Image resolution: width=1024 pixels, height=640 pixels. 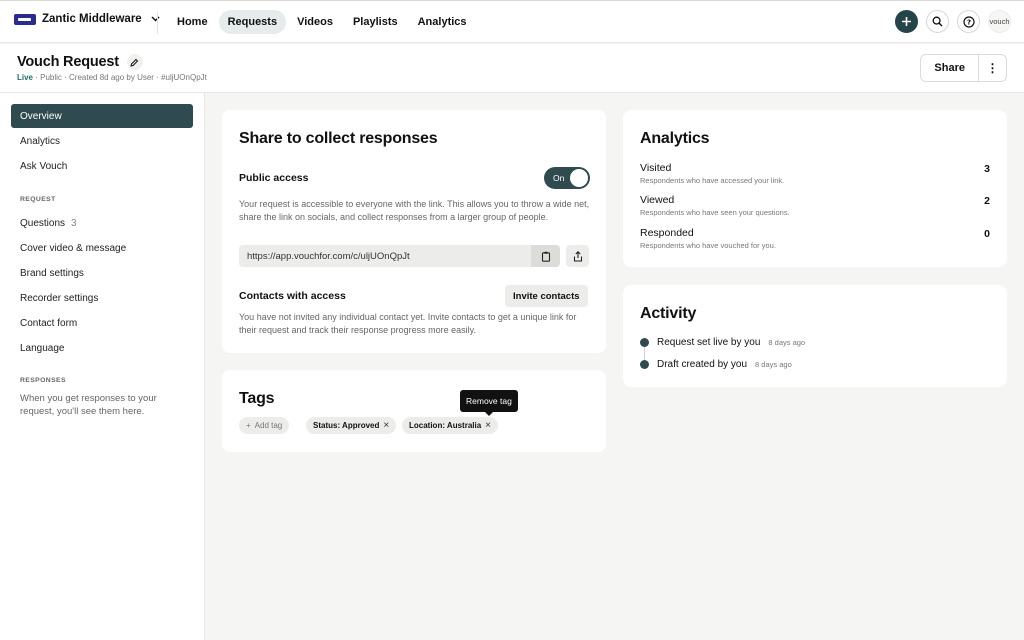 I want to click on org-logo, so click(x=25, y=19).